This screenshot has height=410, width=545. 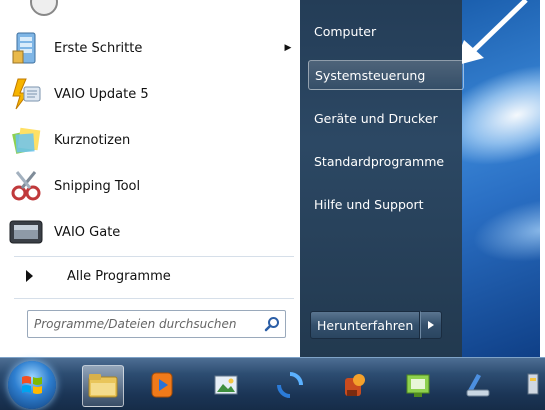 I want to click on media-player-icon, so click(x=162, y=385).